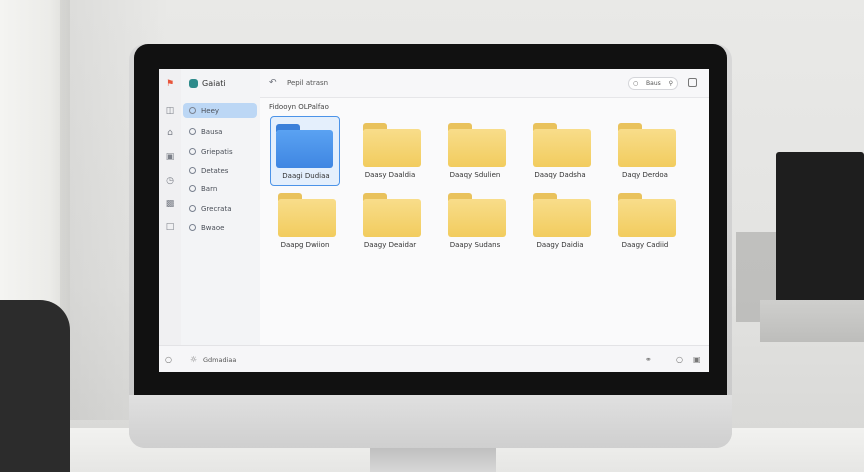 Image resolution: width=864 pixels, height=472 pixels. Describe the element at coordinates (430, 421) in the screenshot. I see `monitor-chin` at that location.